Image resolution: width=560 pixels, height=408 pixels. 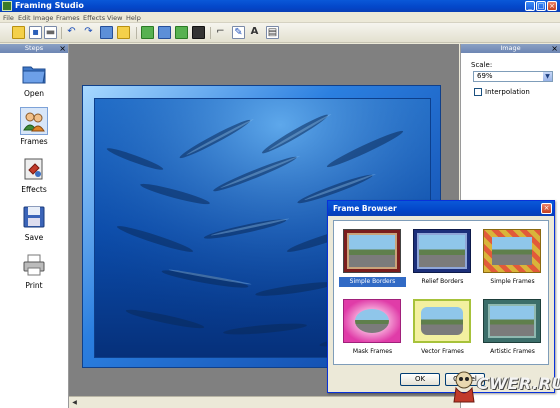 I want to click on frame-thumb-relief-borders: Relief Borders, so click(x=442, y=259).